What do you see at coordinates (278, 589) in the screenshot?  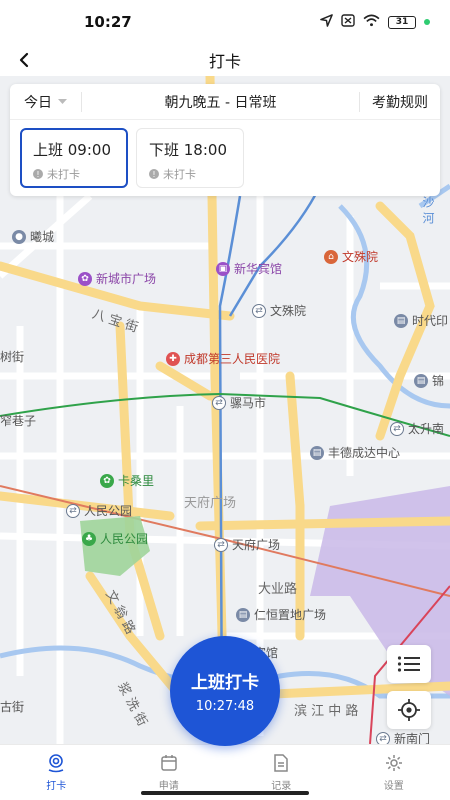 I see `map-label-dayelu: 大业路` at bounding box center [278, 589].